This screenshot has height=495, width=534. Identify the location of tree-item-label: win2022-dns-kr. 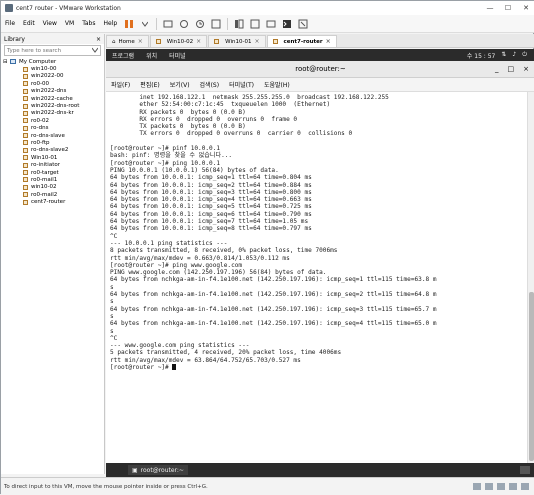
(52, 113).